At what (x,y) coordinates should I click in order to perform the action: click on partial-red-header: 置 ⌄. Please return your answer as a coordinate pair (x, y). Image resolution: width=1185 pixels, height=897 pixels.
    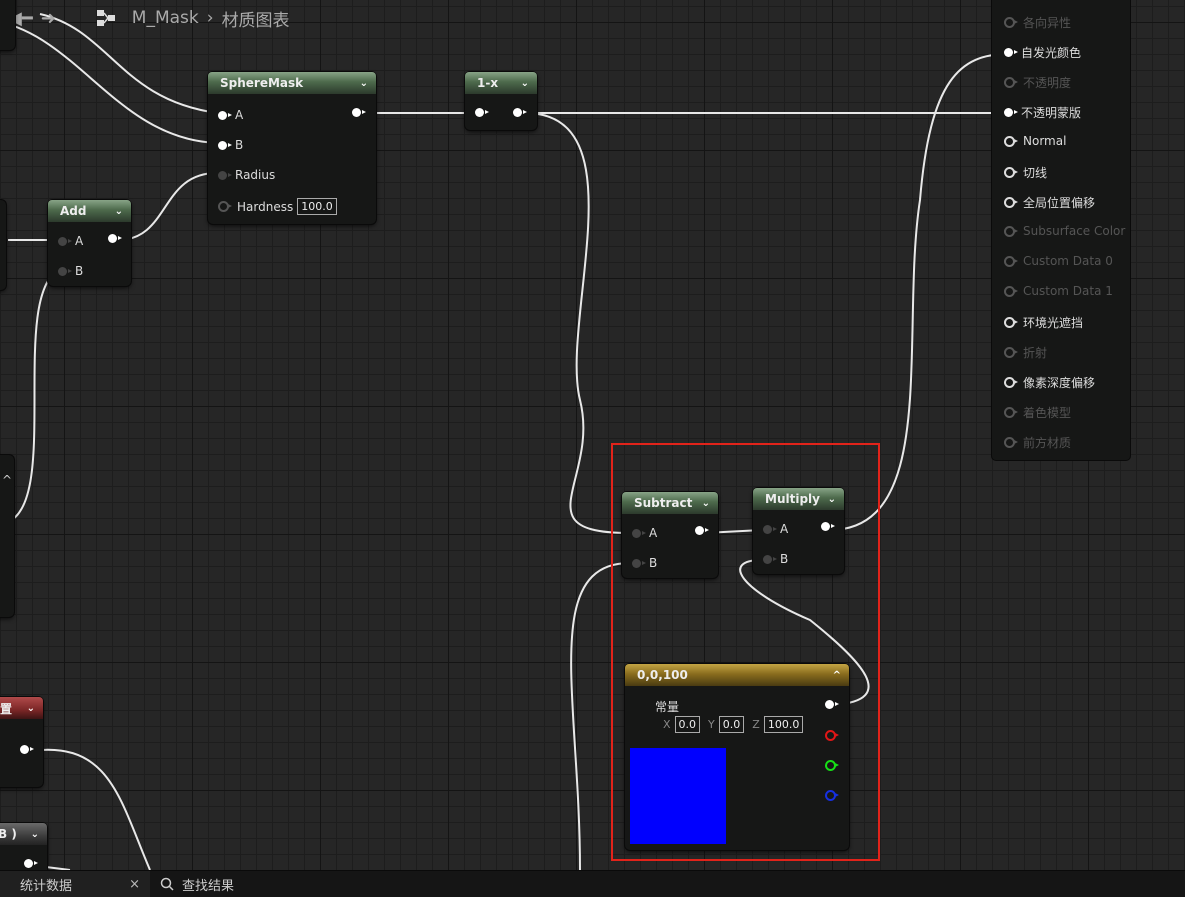
    Looking at the image, I should click on (21, 708).